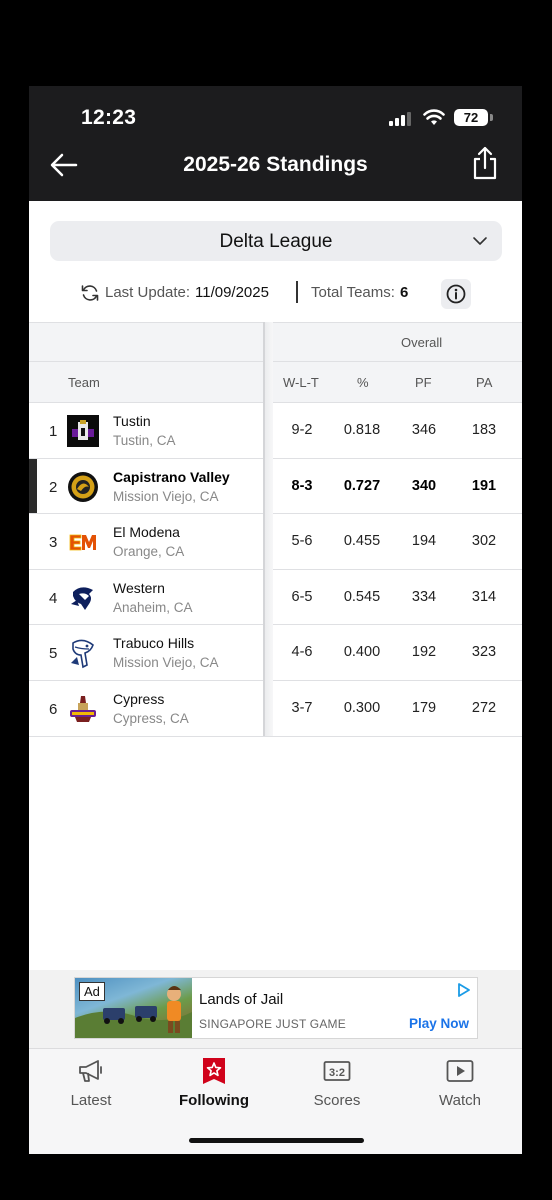  What do you see at coordinates (276, 1140) in the screenshot?
I see `home-indicator` at bounding box center [276, 1140].